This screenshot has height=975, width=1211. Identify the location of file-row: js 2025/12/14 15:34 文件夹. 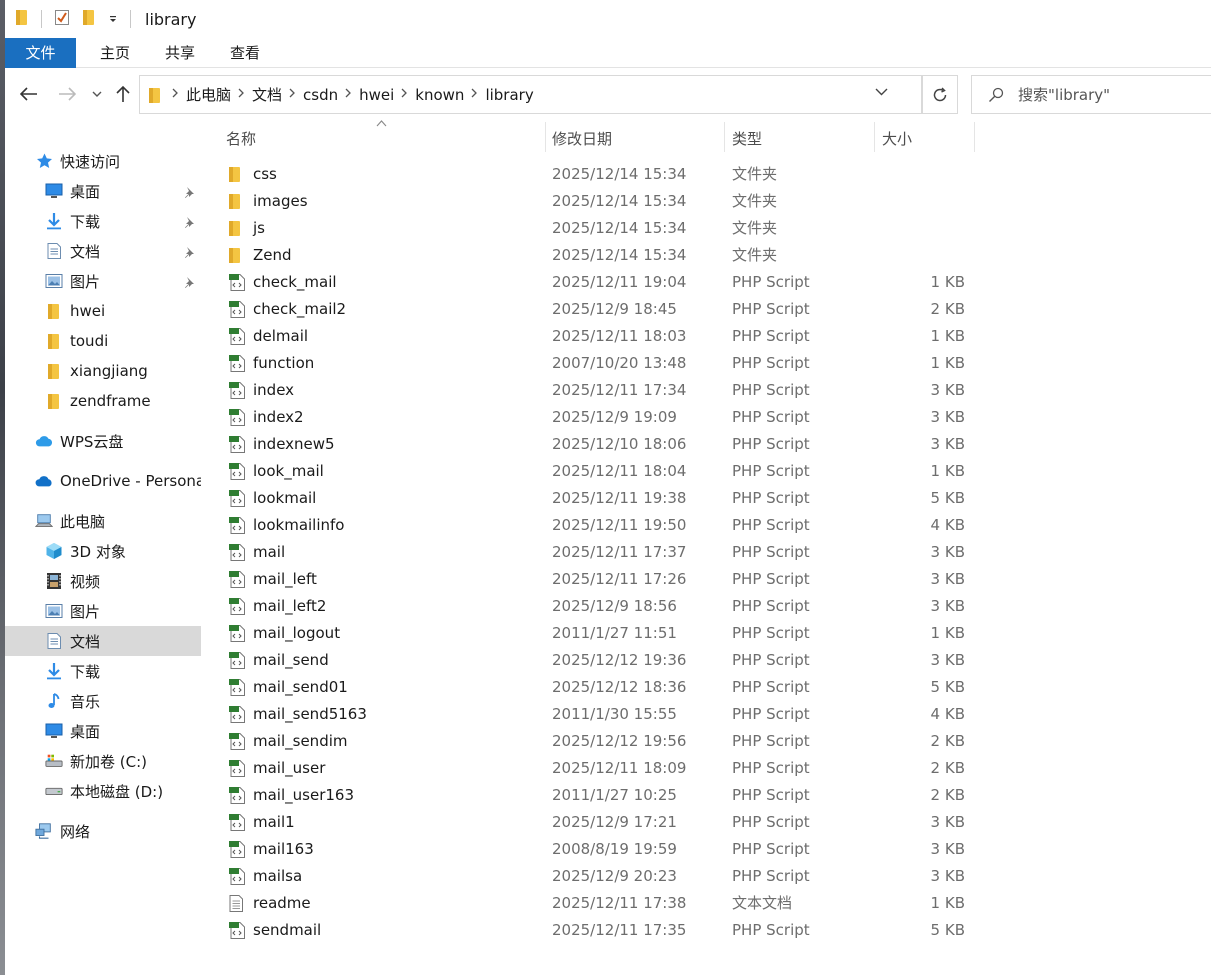
(600, 228).